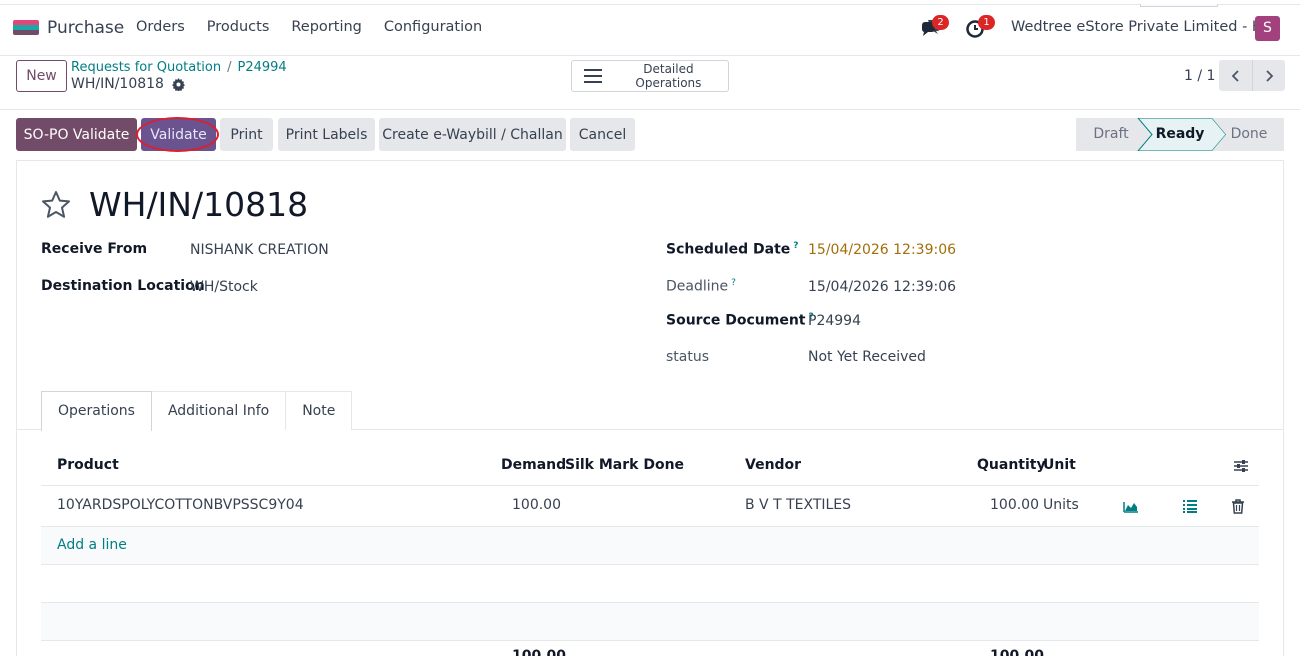 This screenshot has width=1300, height=656. What do you see at coordinates (178, 84) in the screenshot?
I see `gear-icon` at bounding box center [178, 84].